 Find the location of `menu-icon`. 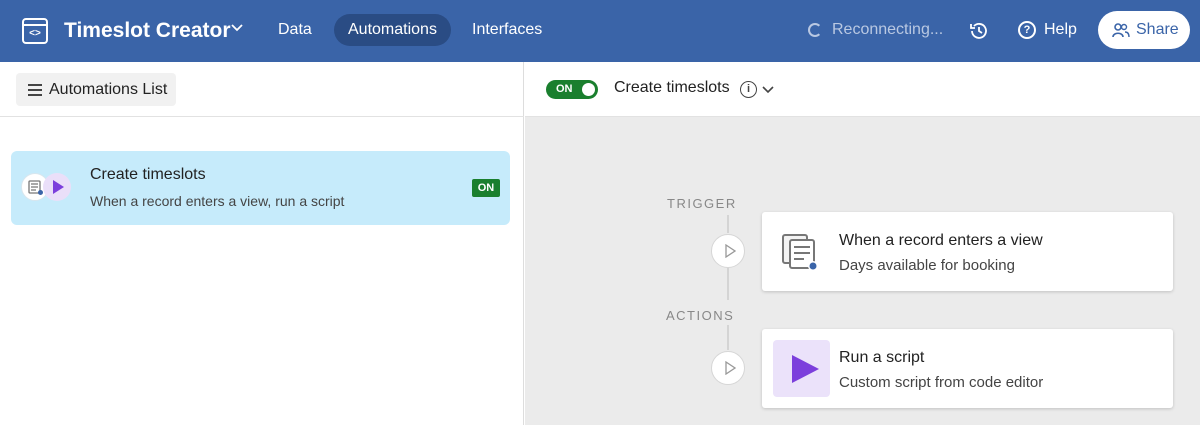

menu-icon is located at coordinates (35, 90).